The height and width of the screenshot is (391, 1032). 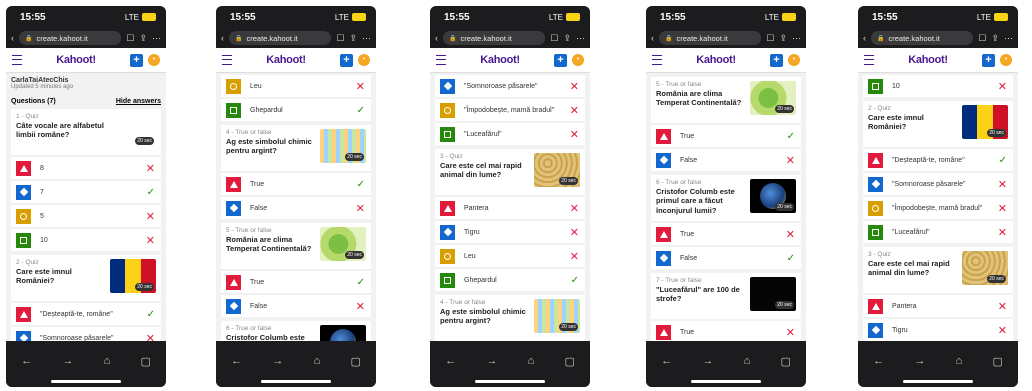 I want to click on hide-answers-link: Hide answers, so click(x=138, y=101).